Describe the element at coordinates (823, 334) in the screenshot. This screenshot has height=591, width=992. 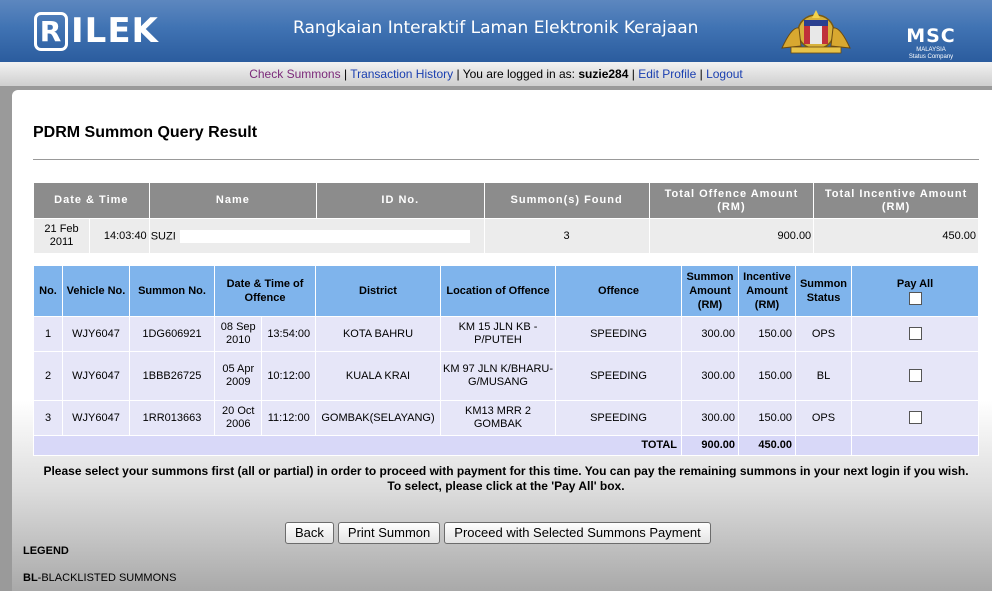
I see `row-status: OPS` at that location.